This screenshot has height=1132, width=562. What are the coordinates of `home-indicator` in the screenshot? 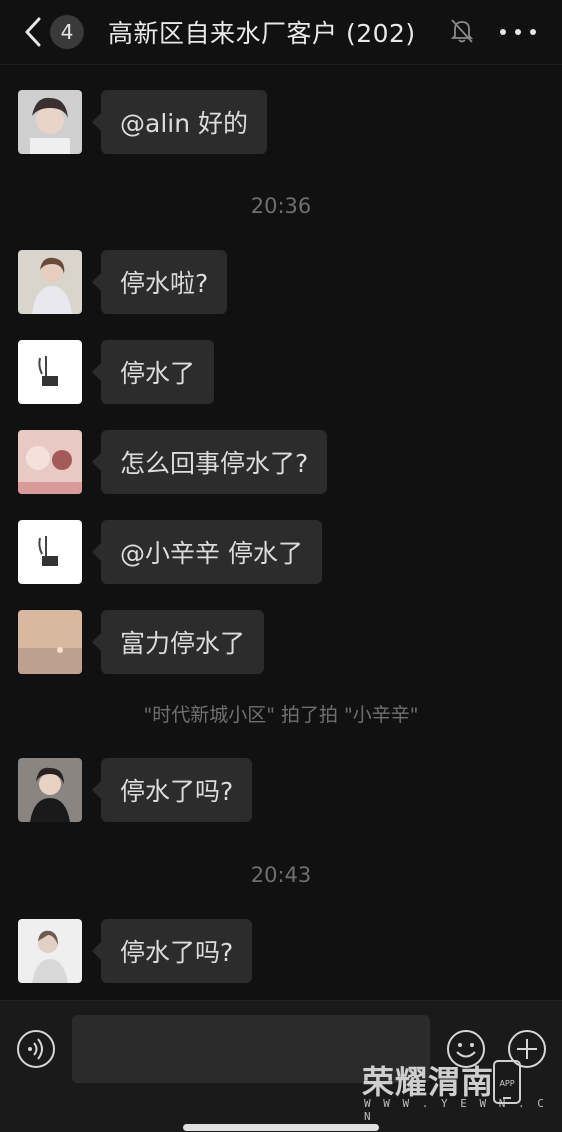 It's located at (281, 1127).